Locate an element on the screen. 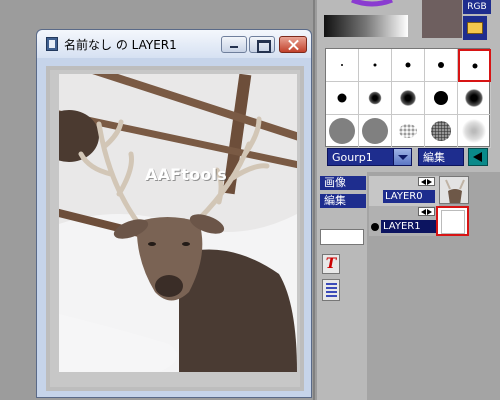 The image size is (500, 400). maximize-button is located at coordinates (262, 44).